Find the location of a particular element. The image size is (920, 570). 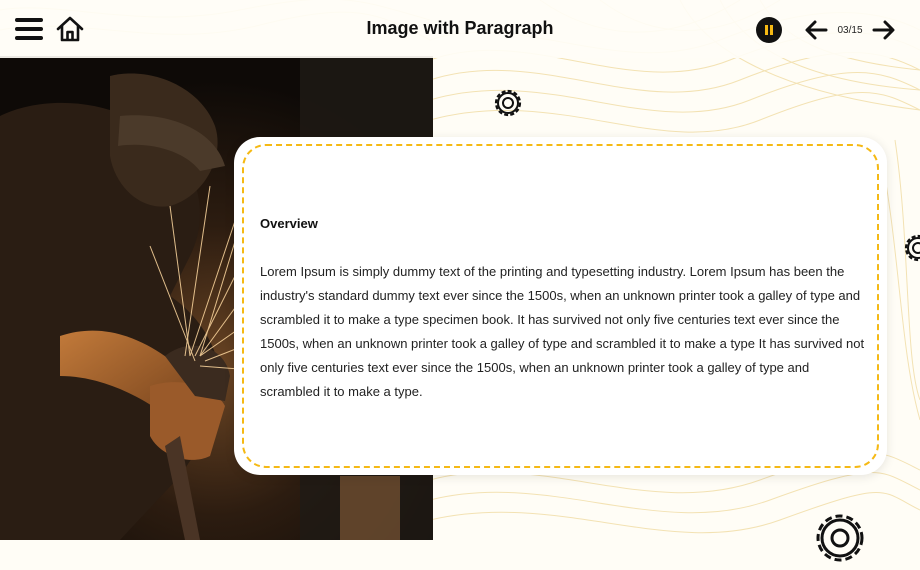

page-counter: 03/15 is located at coordinates (850, 30).